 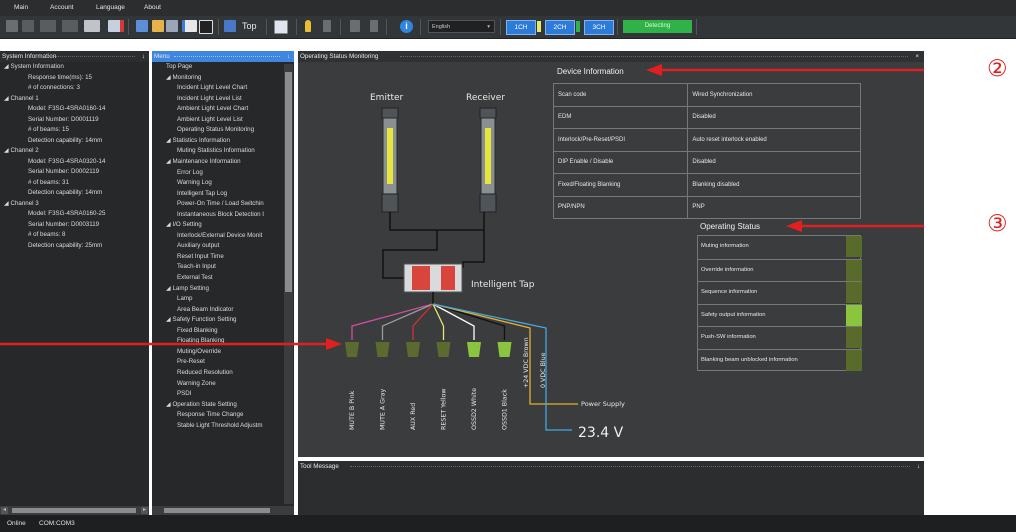 I want to click on table-row: DIP Enable / Disable Disabled, so click(x=706, y=162).